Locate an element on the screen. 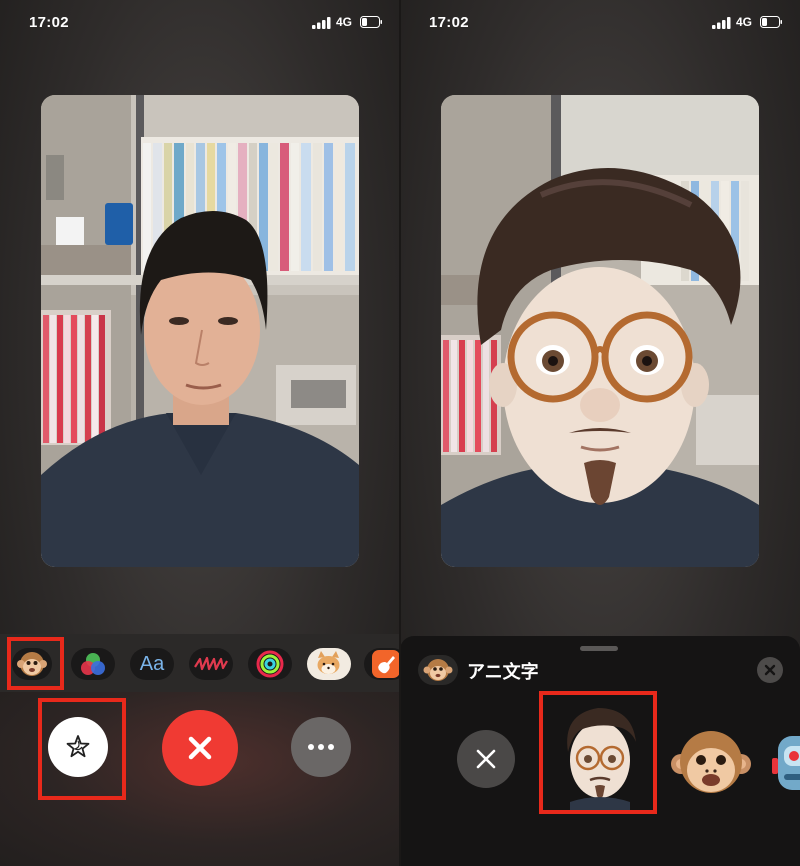  monkey-icon is located at coordinates (438, 670).